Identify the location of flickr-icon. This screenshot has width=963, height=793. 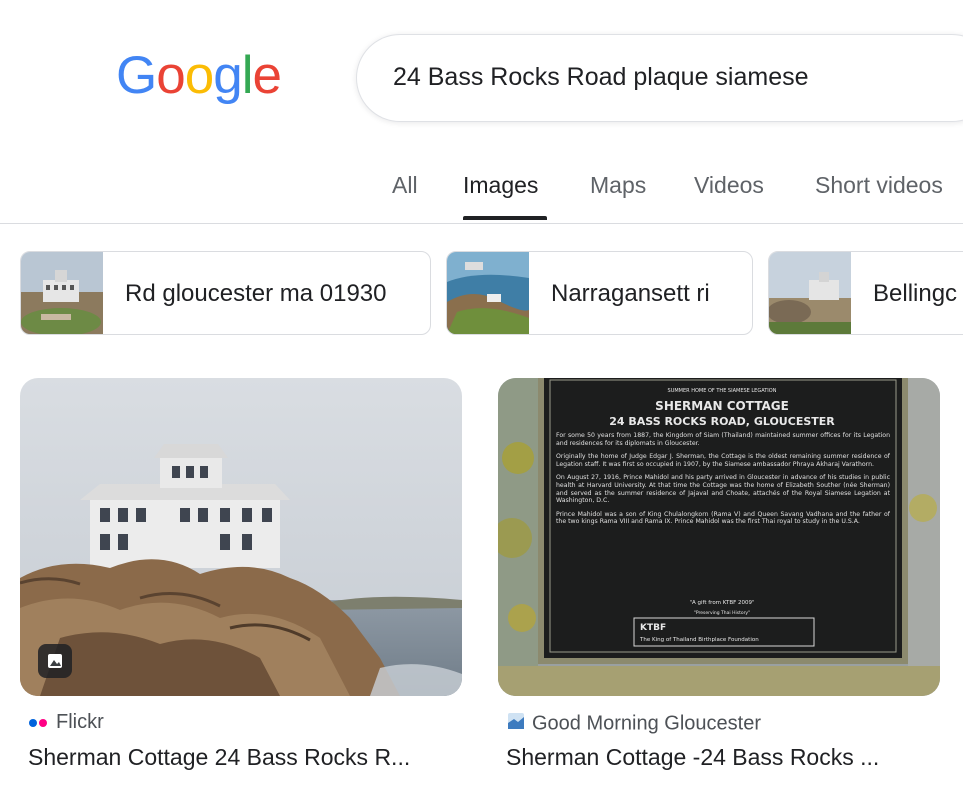
(39, 722).